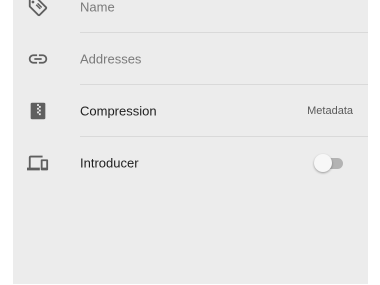 The image size is (380, 285). I want to click on zip-file-icon, so click(38, 111).